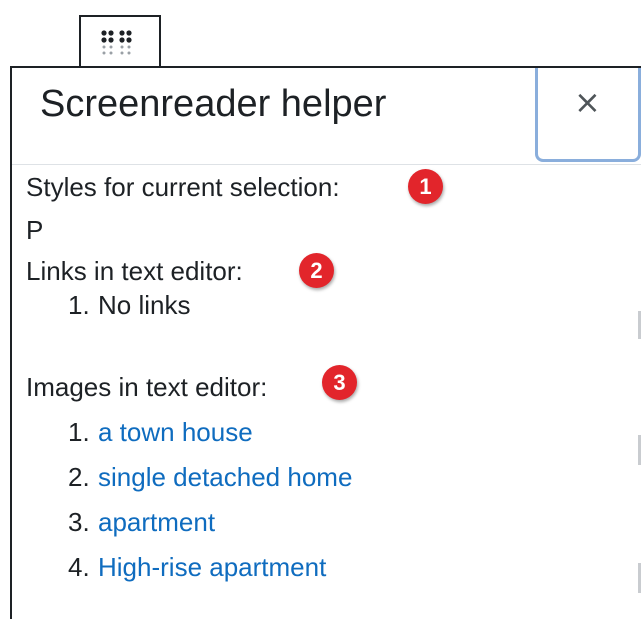  I want to click on image-link-town-house: a town house, so click(175, 432).